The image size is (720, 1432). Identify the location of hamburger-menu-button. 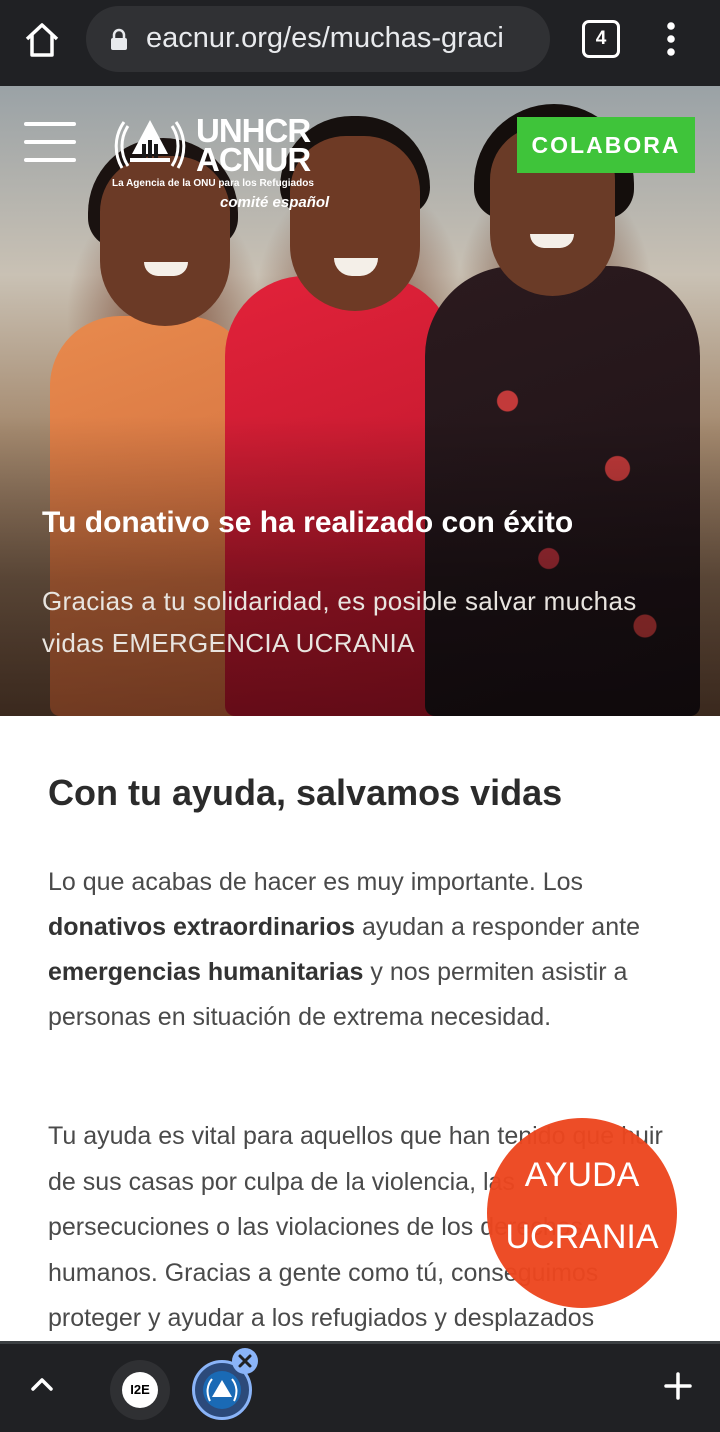
(50, 142).